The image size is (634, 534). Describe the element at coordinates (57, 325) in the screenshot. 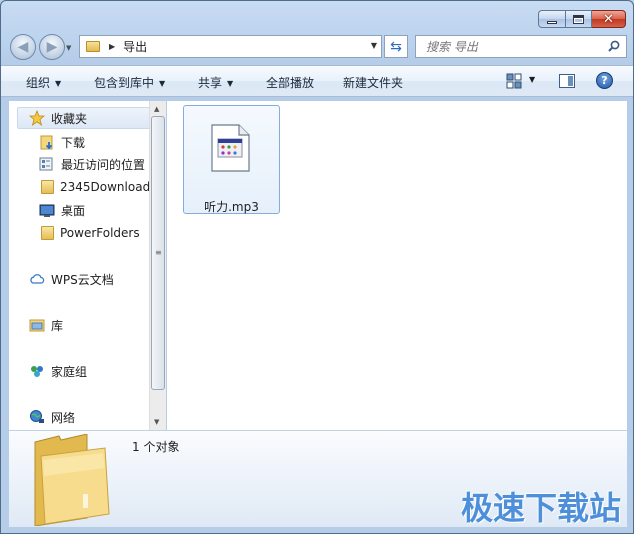

I see `nav-item-label: 库` at that location.